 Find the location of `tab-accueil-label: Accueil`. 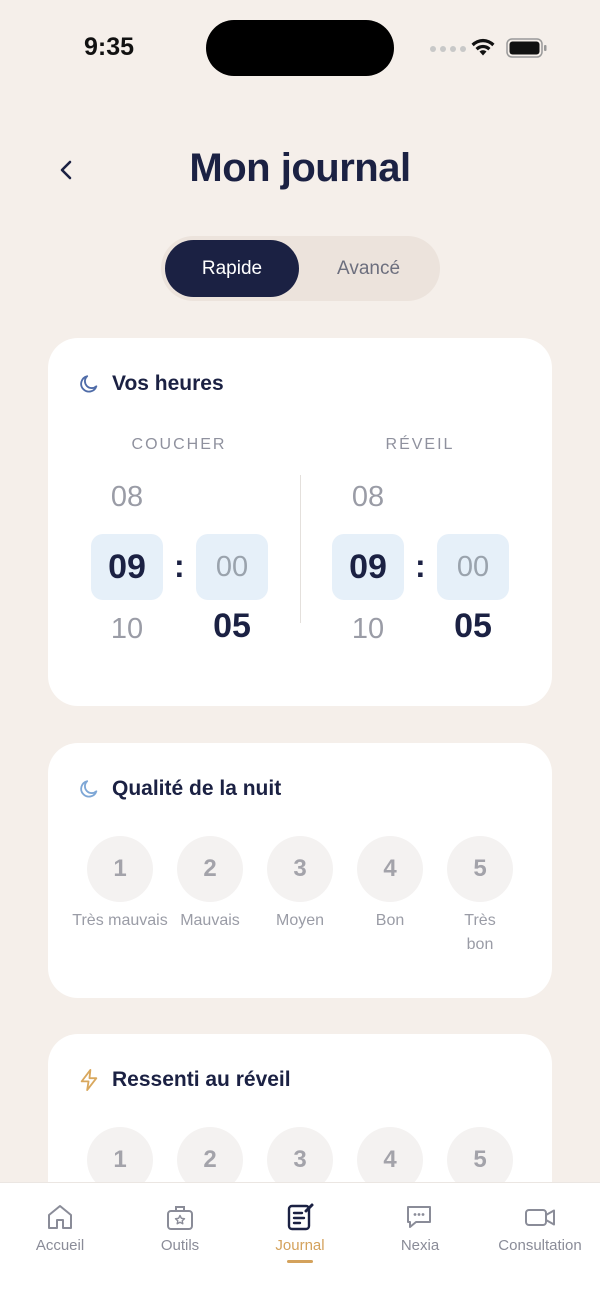

tab-accueil-label: Accueil is located at coordinates (60, 1245).